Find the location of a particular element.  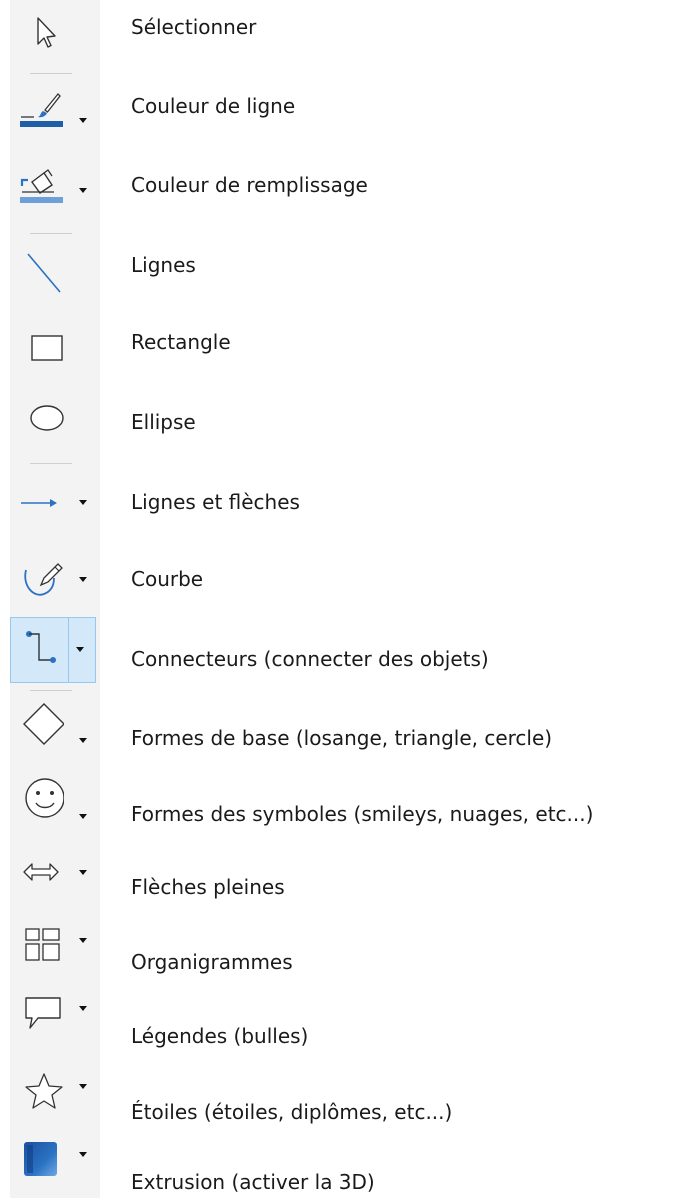

flowcharts-dropdown-arrow is located at coordinates (83, 940).